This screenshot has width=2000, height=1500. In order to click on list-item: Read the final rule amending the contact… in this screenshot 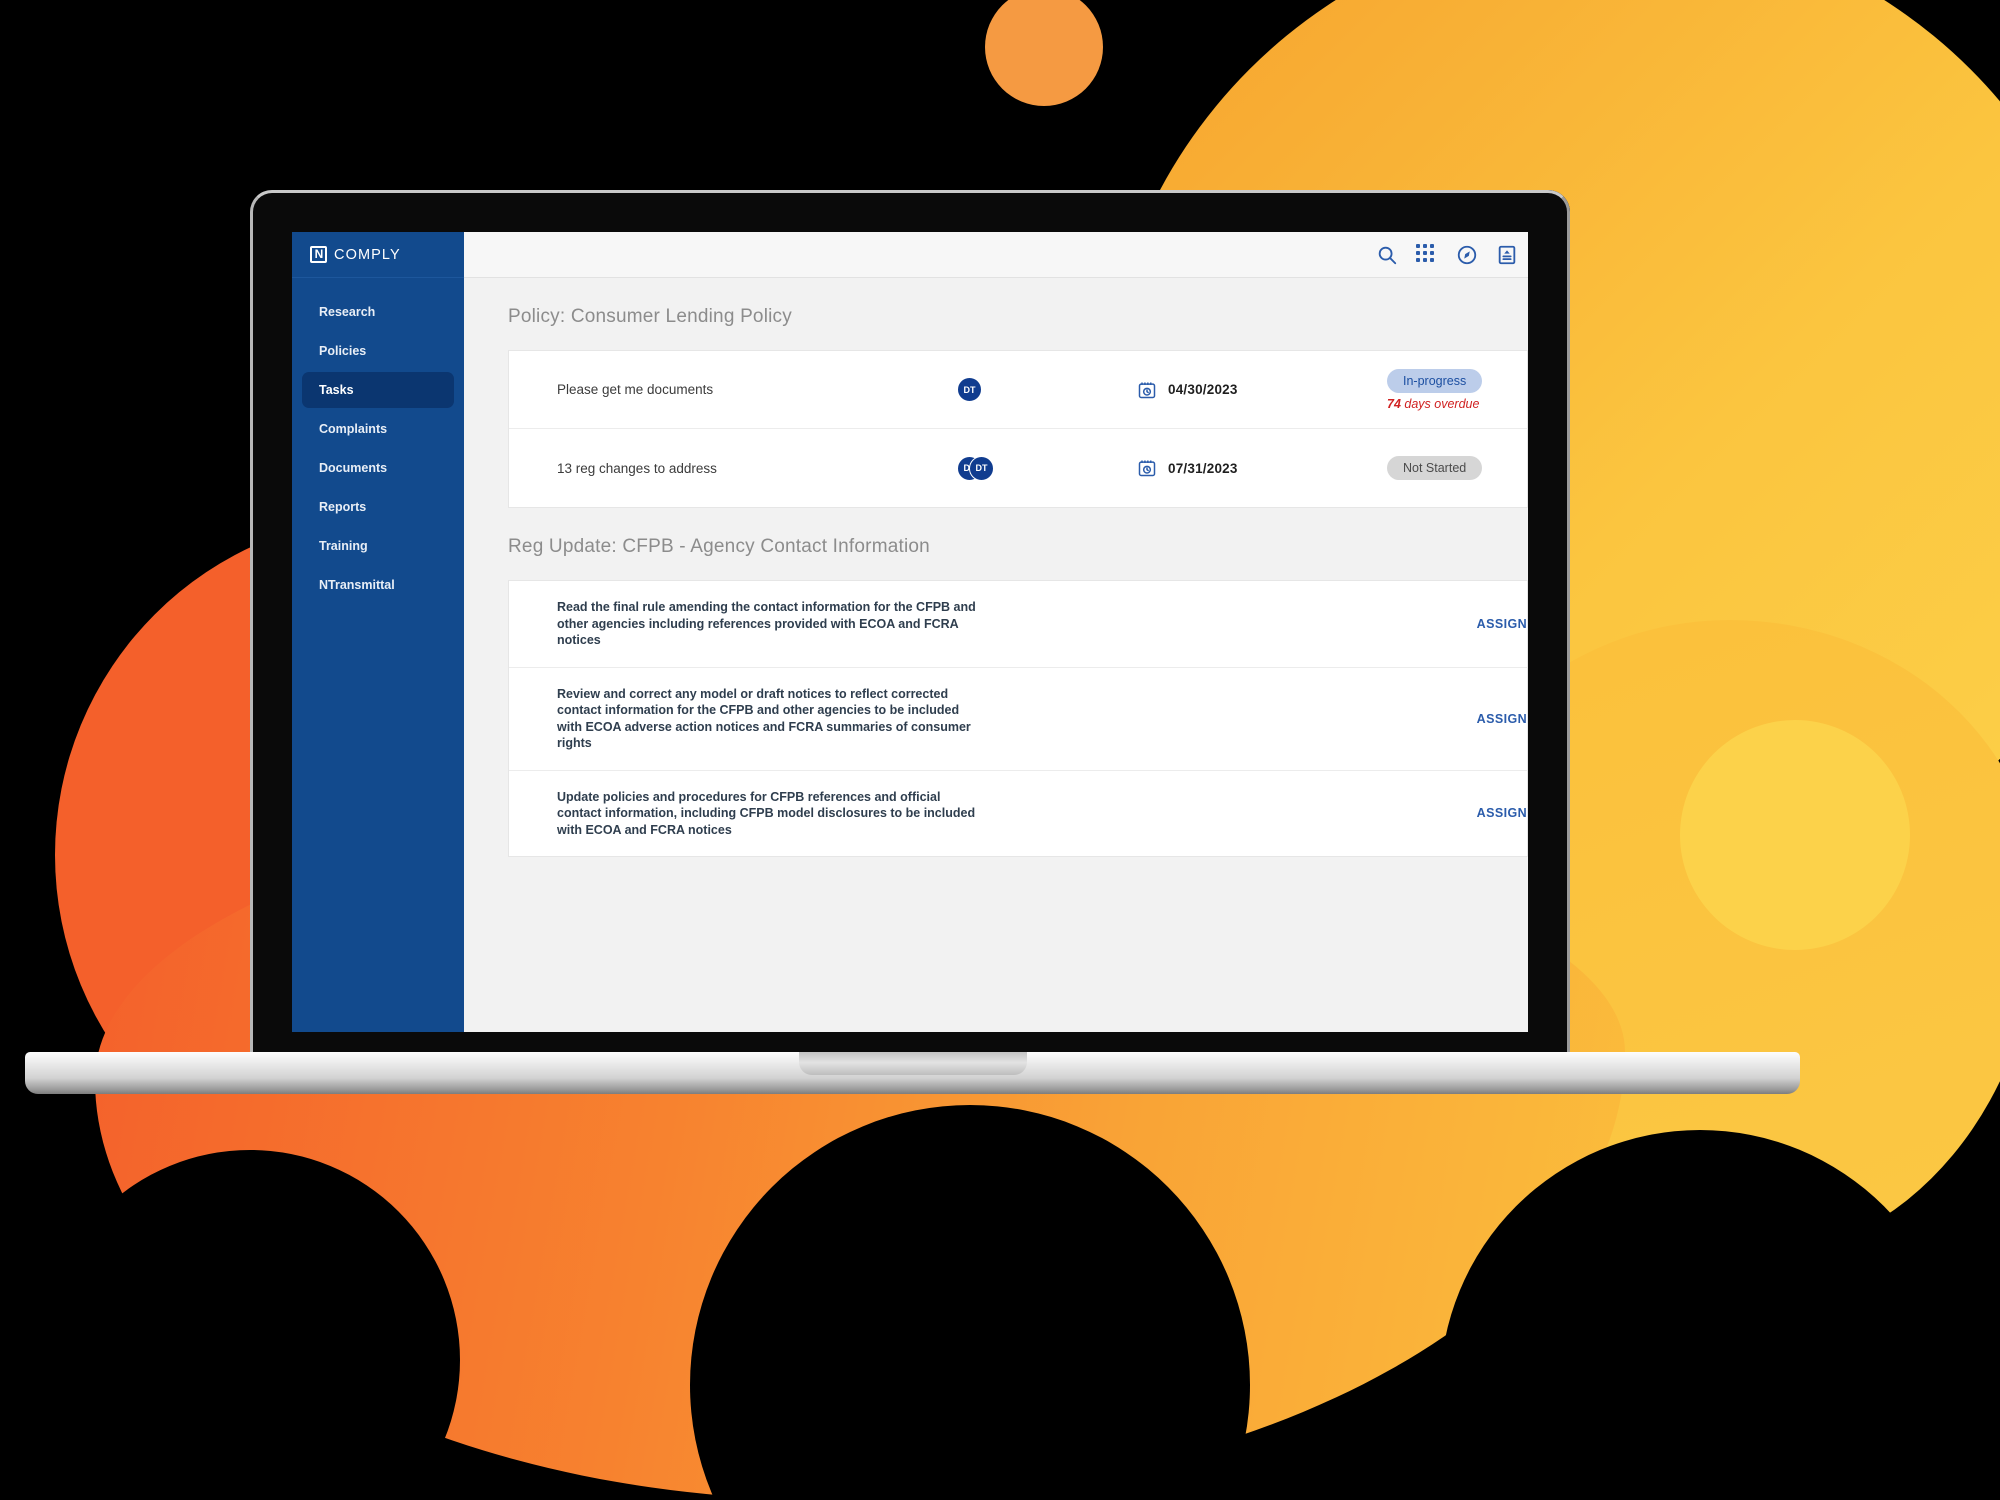, I will do `click(1018, 624)`.